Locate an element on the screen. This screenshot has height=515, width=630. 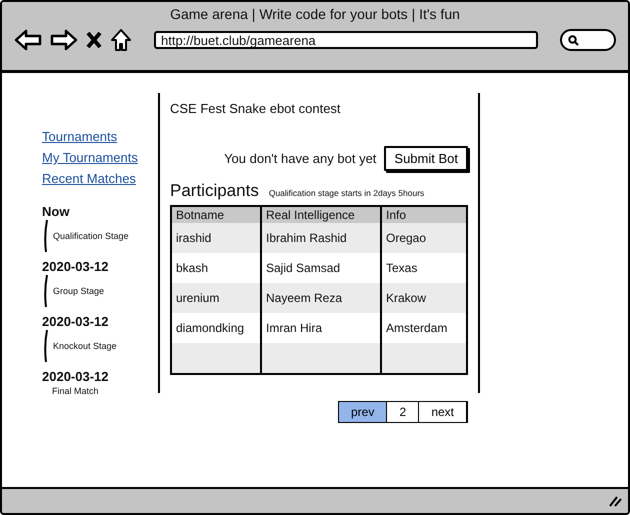
column-header: Info is located at coordinates (424, 215).